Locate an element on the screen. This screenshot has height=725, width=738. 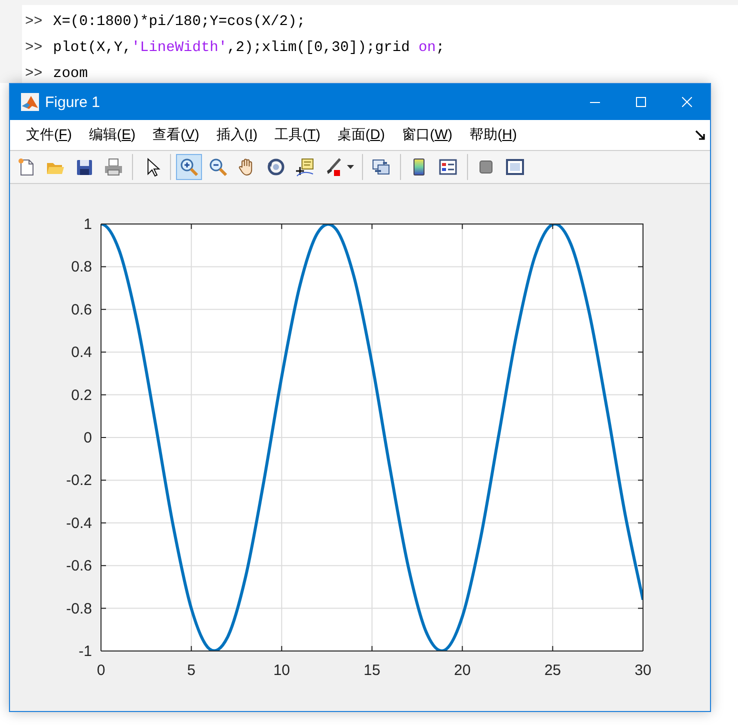
code-line: plot(X,Y,'LineWidth',2);xlim([0,30]);grid on; is located at coordinates (249, 48).